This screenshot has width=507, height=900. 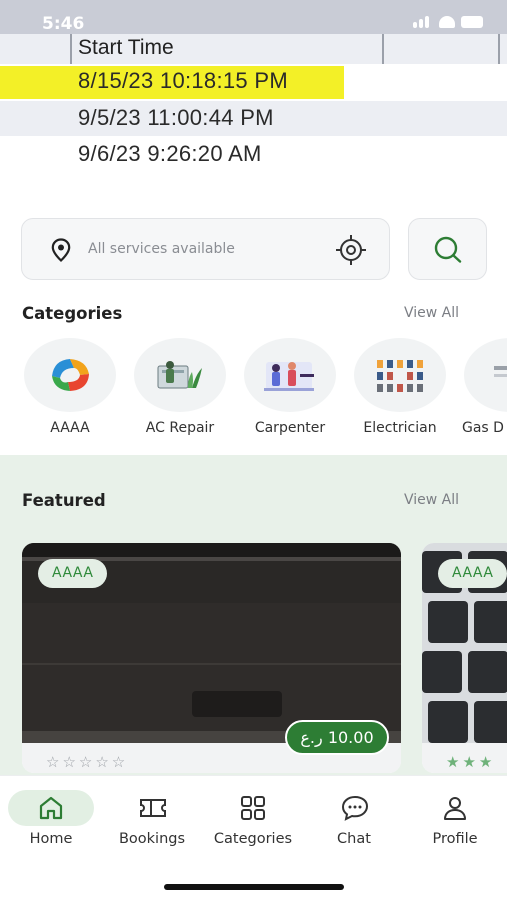 What do you see at coordinates (354, 808) in the screenshot?
I see `chat-icon` at bounding box center [354, 808].